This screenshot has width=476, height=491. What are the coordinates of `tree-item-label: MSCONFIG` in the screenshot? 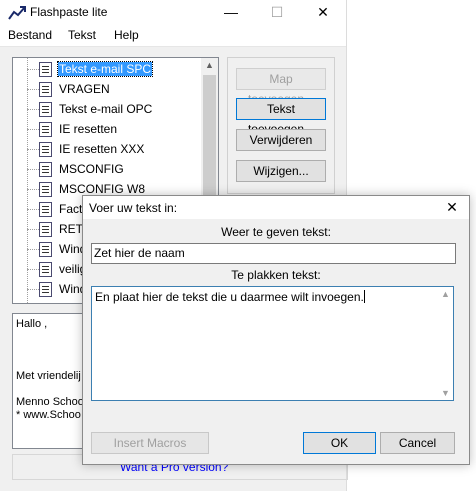 It's located at (91, 169).